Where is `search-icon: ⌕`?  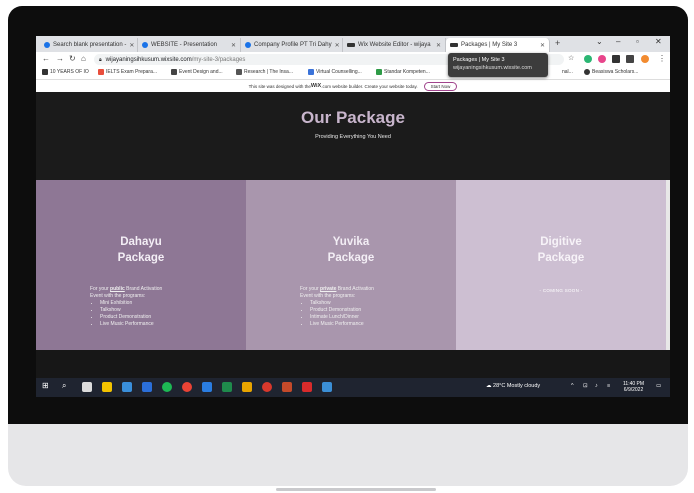 search-icon: ⌕ is located at coordinates (67, 386).